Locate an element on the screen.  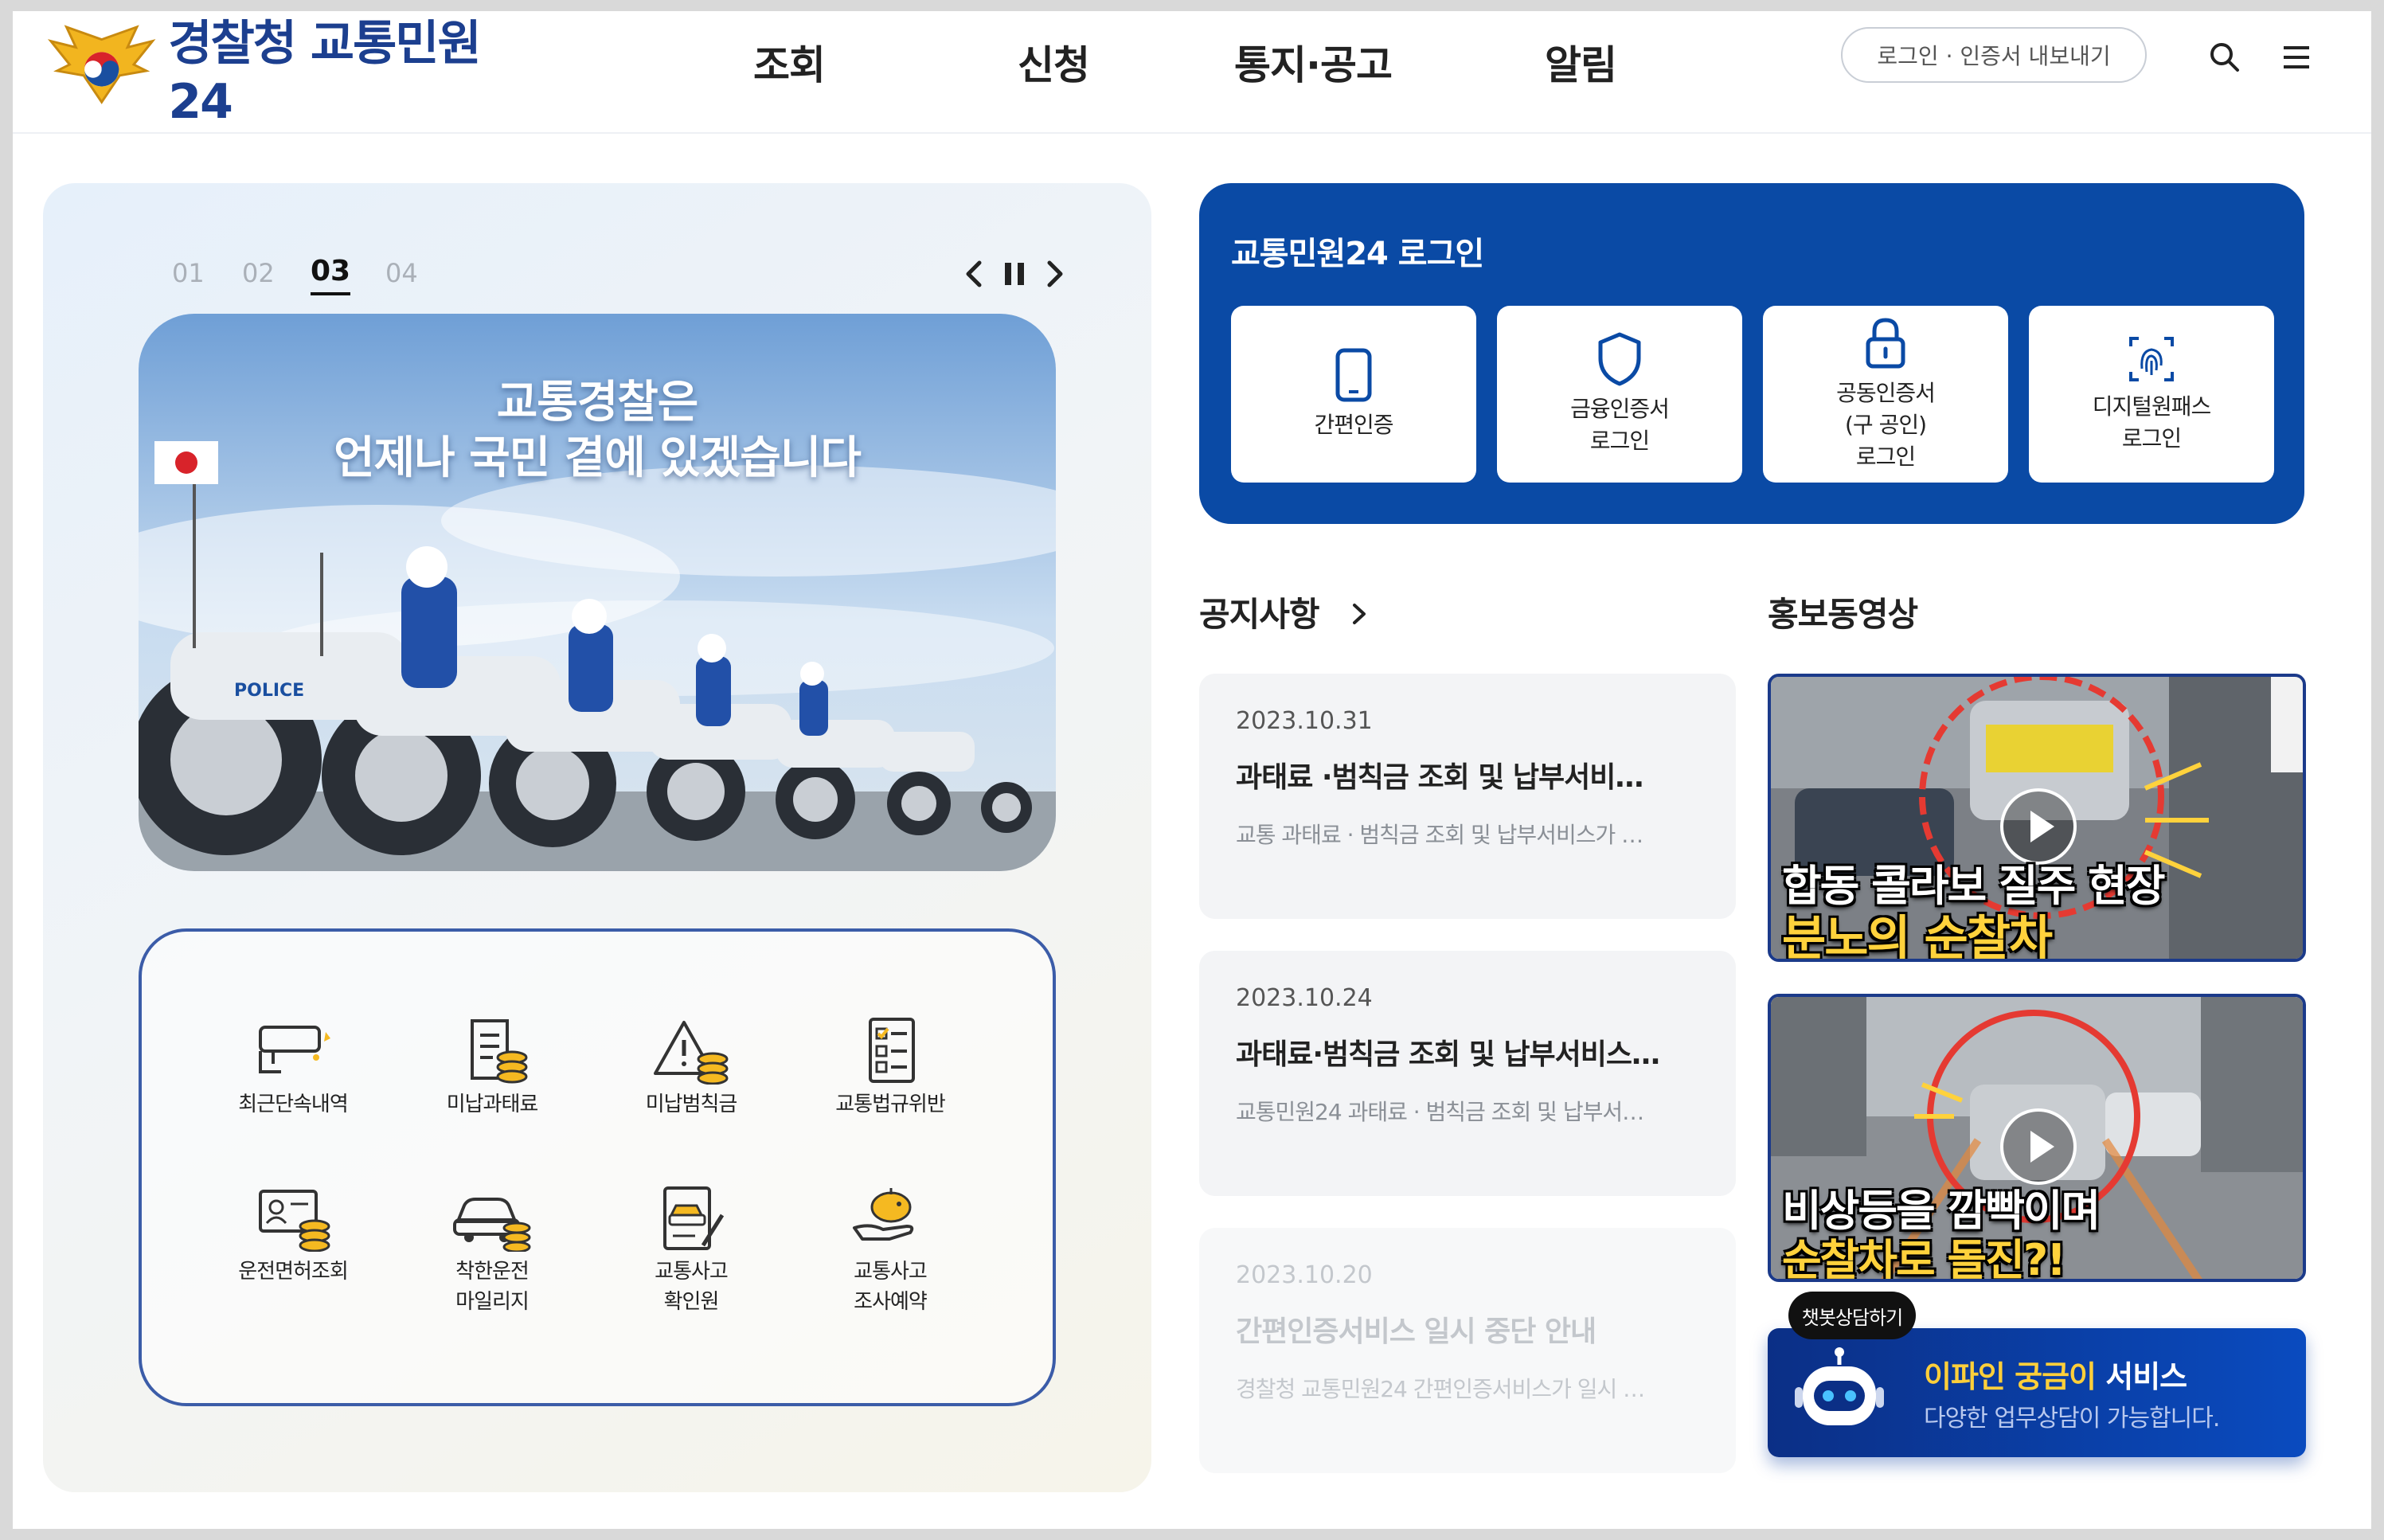
prev-slide-icon is located at coordinates (975, 273).